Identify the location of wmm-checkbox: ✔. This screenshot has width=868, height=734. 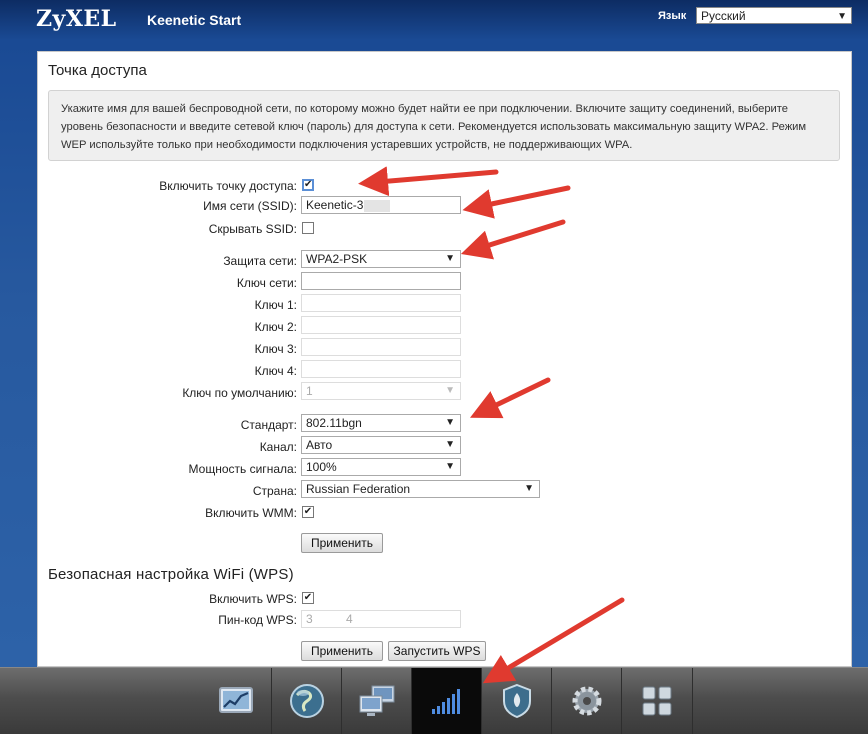
(308, 512).